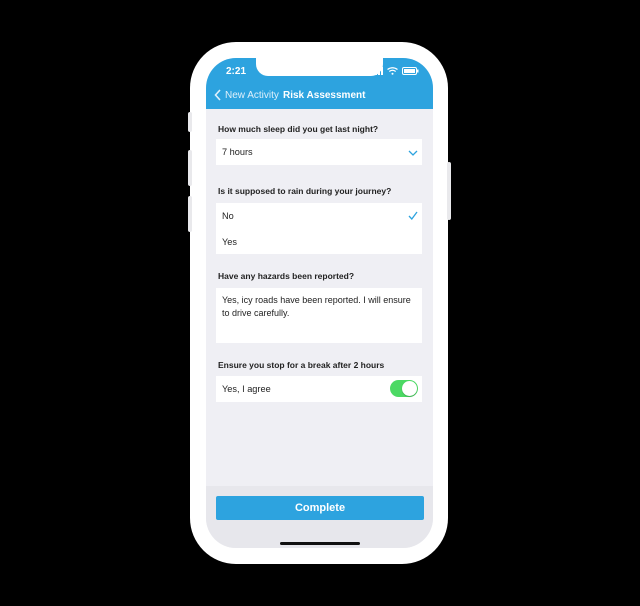  What do you see at coordinates (190, 214) in the screenshot?
I see `phone-volume-down-button` at bounding box center [190, 214].